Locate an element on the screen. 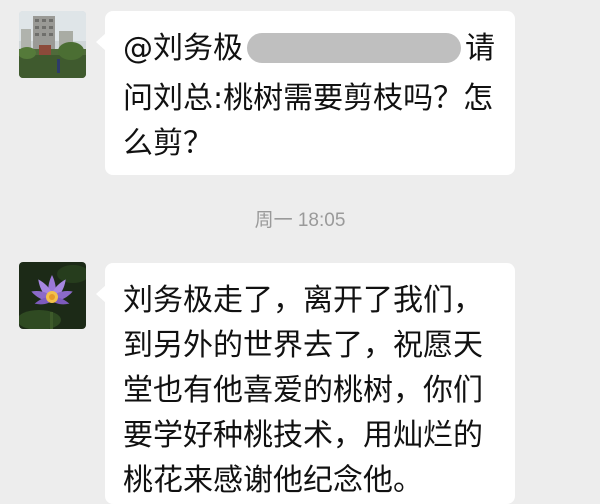 Image resolution: width=600 pixels, height=504 pixels. mention-text: @刘务极 is located at coordinates (183, 48).